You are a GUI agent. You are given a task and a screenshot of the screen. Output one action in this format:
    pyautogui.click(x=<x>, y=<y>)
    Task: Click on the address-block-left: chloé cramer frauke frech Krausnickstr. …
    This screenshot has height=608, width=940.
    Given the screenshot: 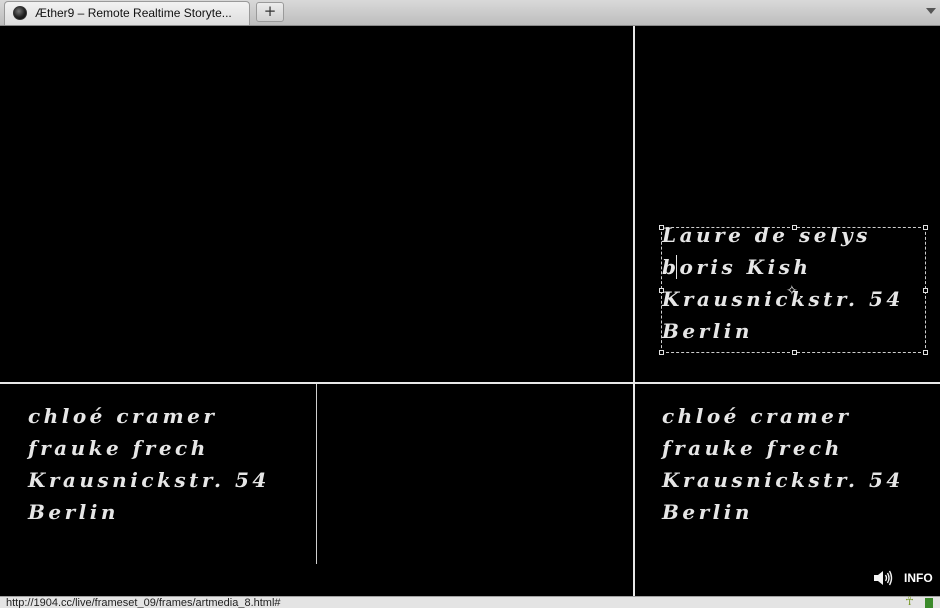 What is the action you would take?
    pyautogui.click(x=149, y=464)
    